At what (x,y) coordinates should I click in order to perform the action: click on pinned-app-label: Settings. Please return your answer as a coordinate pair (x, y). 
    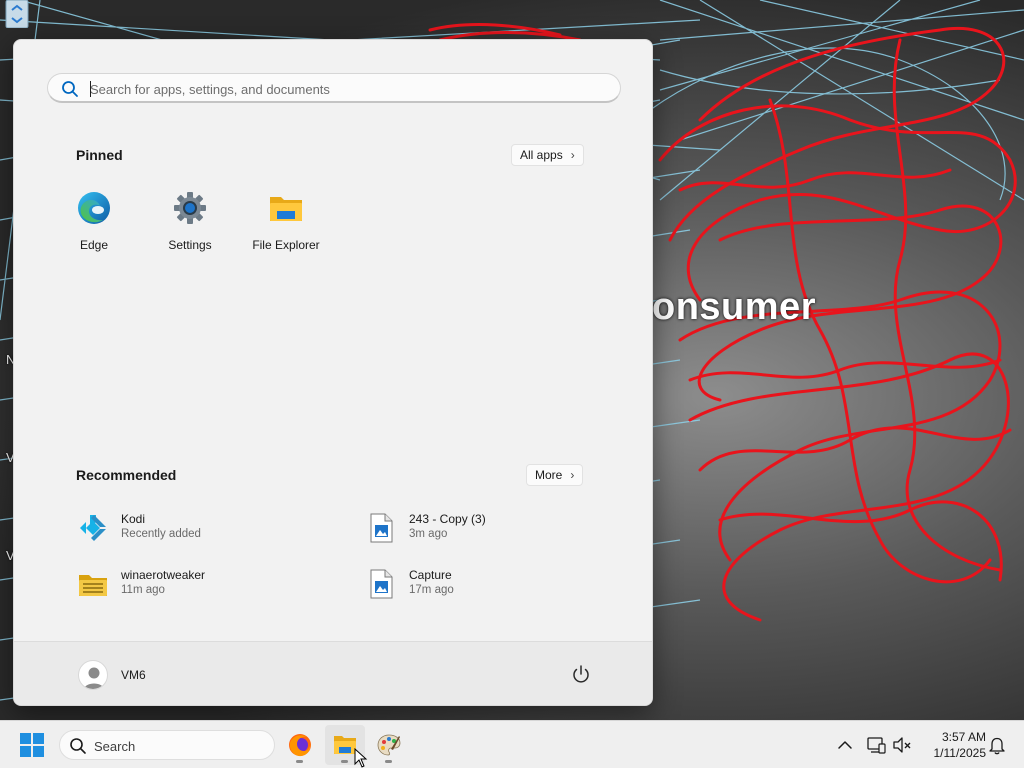
    Looking at the image, I should click on (190, 245).